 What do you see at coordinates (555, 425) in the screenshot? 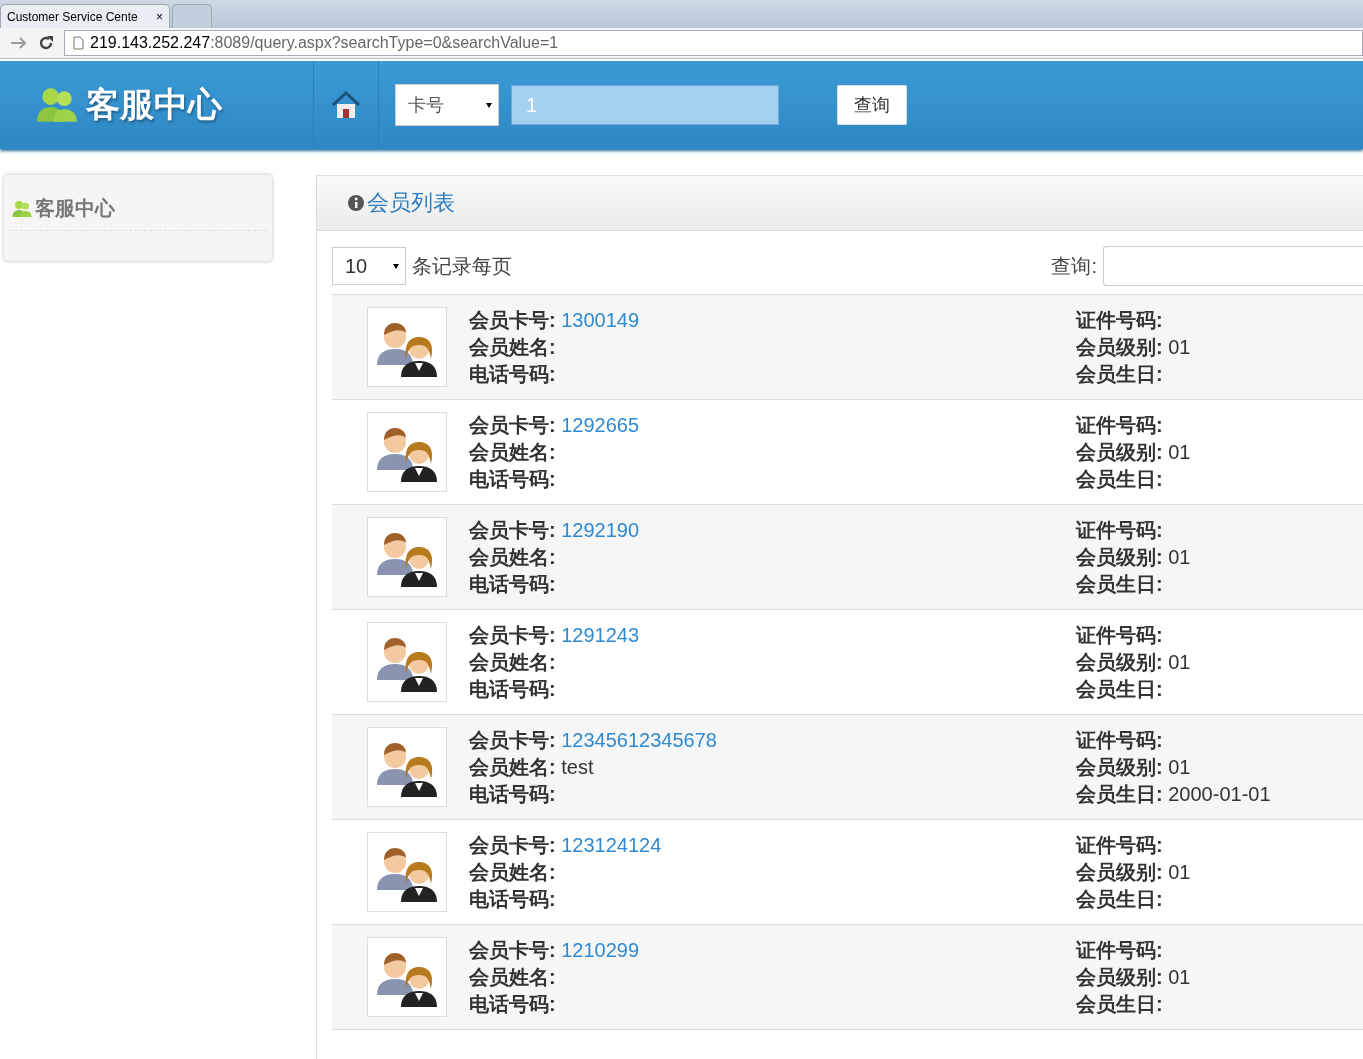
I see `field-text: 会员卡号: 1292665` at bounding box center [555, 425].